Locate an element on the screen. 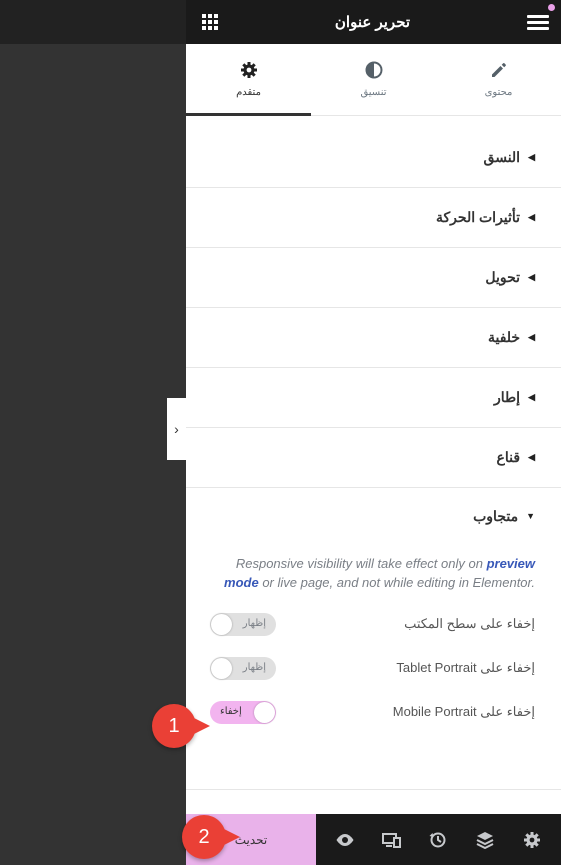 The height and width of the screenshot is (865, 561). hide-mobile-label: إخفاء على Mobile Portrait is located at coordinates (463, 711).